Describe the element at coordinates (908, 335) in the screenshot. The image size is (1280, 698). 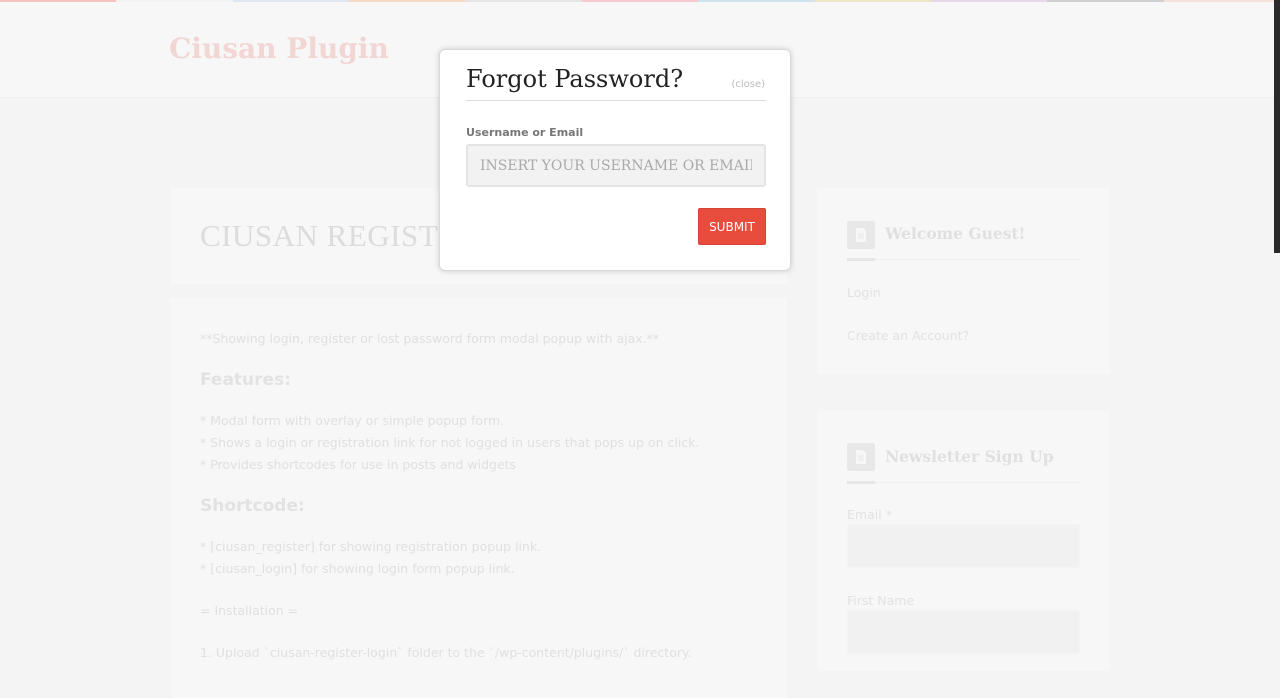
I see `create-account-link: Create an Account?` at that location.